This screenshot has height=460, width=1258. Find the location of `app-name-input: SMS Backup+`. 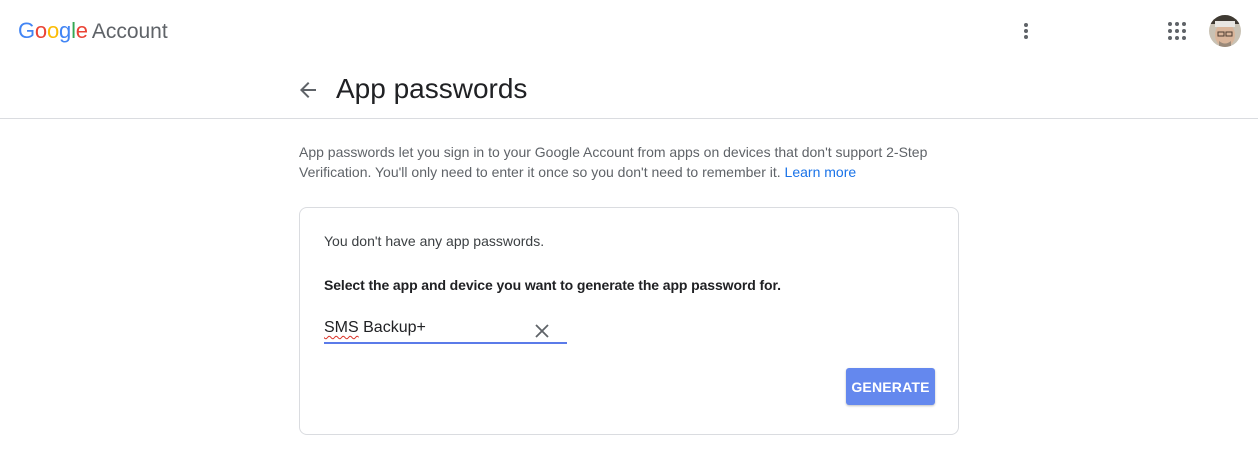

app-name-input: SMS Backup+ is located at coordinates (445, 330).